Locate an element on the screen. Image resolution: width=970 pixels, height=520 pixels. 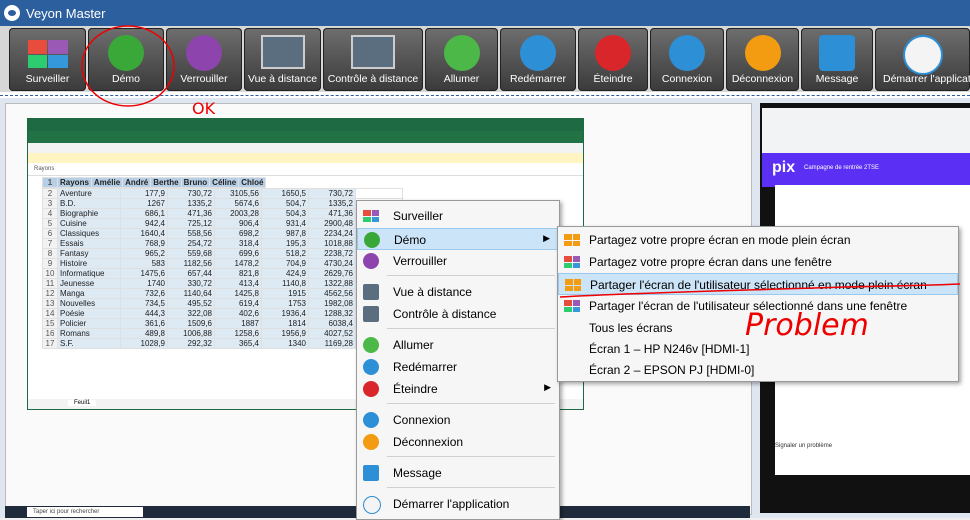
table-row: 6 Classiques 1640,4 558,56 698,2 987,8 2234,24 is located at coordinates (222, 233).